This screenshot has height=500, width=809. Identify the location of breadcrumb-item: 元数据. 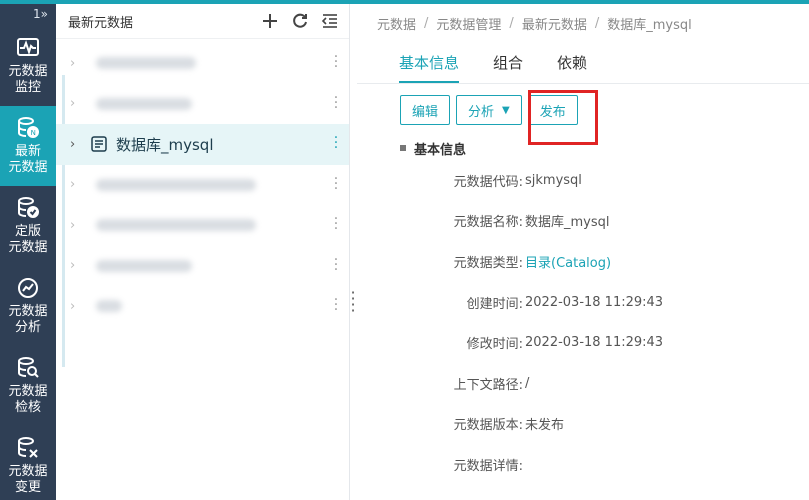
(396, 23).